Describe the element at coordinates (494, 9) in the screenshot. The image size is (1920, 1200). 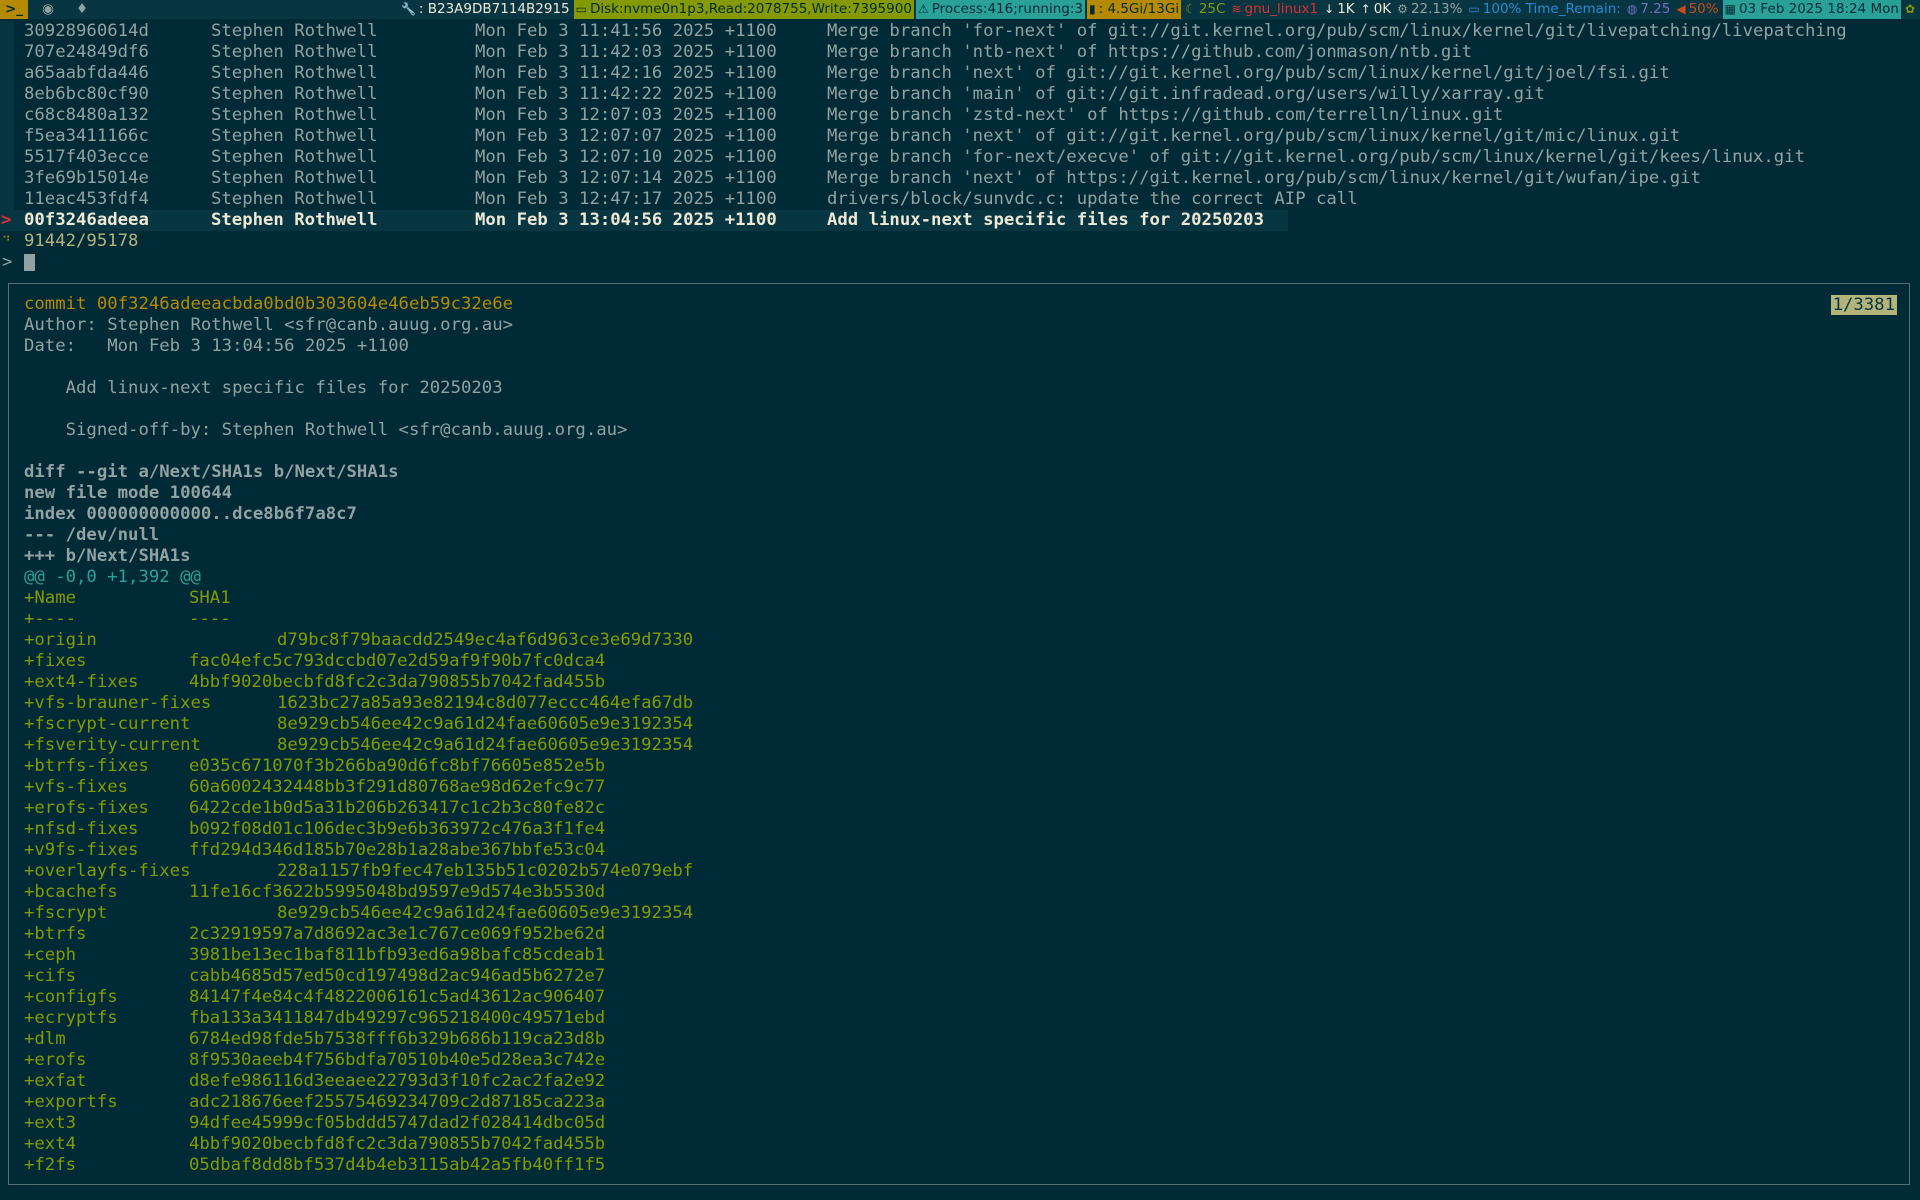
I see `status-item-text: : B23A9DB7114B2915` at that location.